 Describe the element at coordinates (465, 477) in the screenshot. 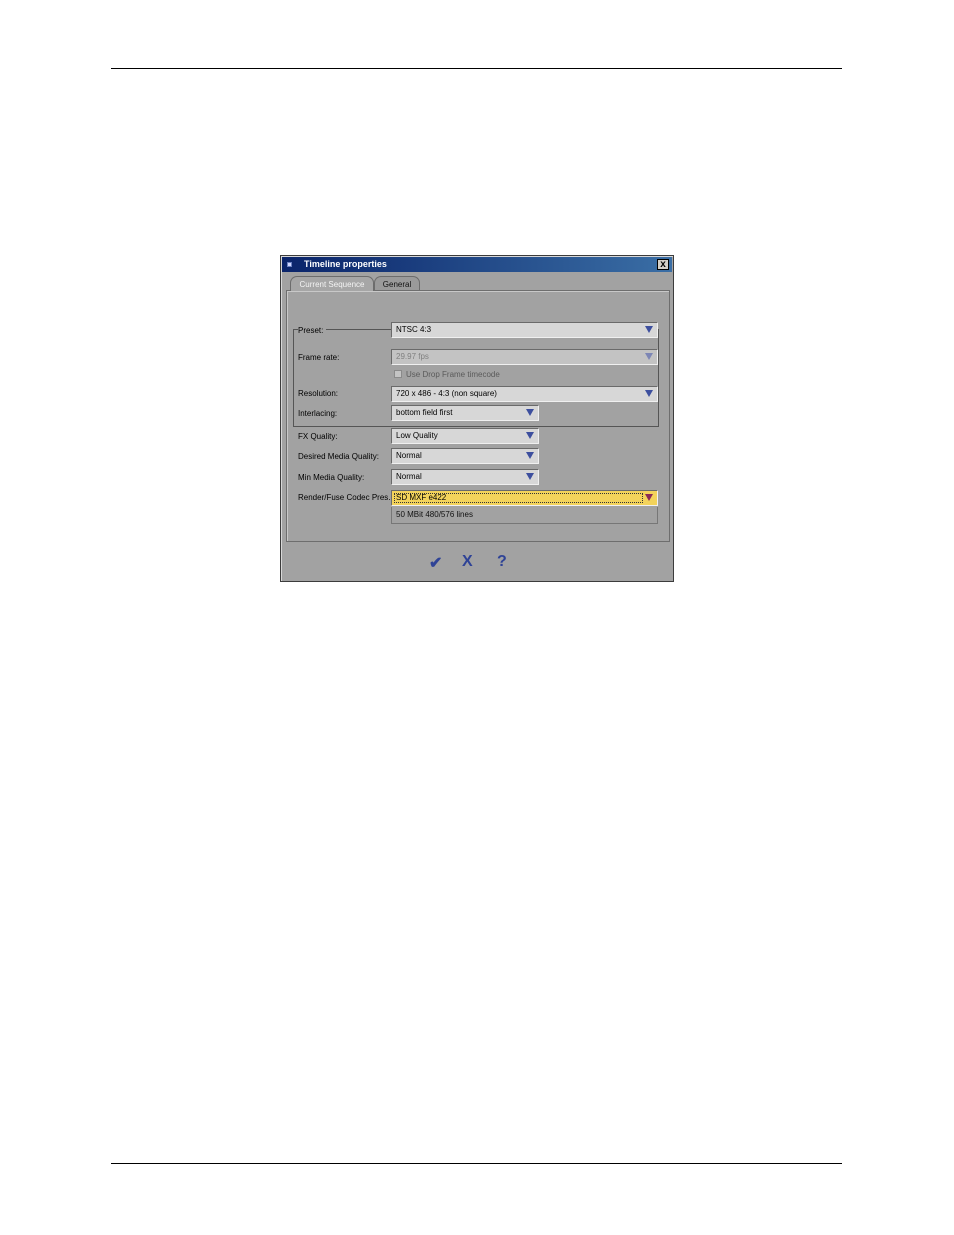

I see `min-media-quality-dropdown: Normal` at that location.